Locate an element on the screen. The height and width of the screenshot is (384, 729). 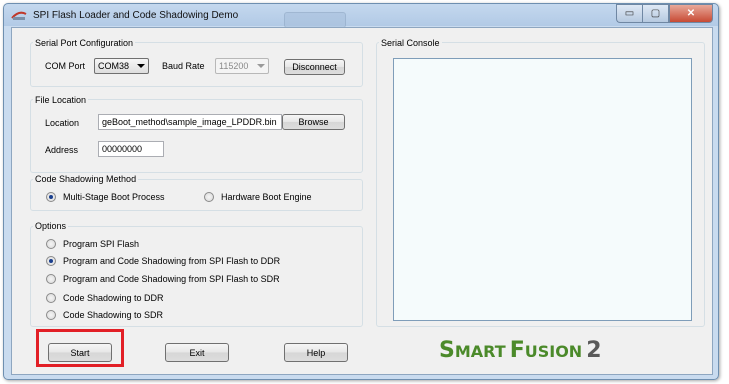
location-label: Location is located at coordinates (62, 123).